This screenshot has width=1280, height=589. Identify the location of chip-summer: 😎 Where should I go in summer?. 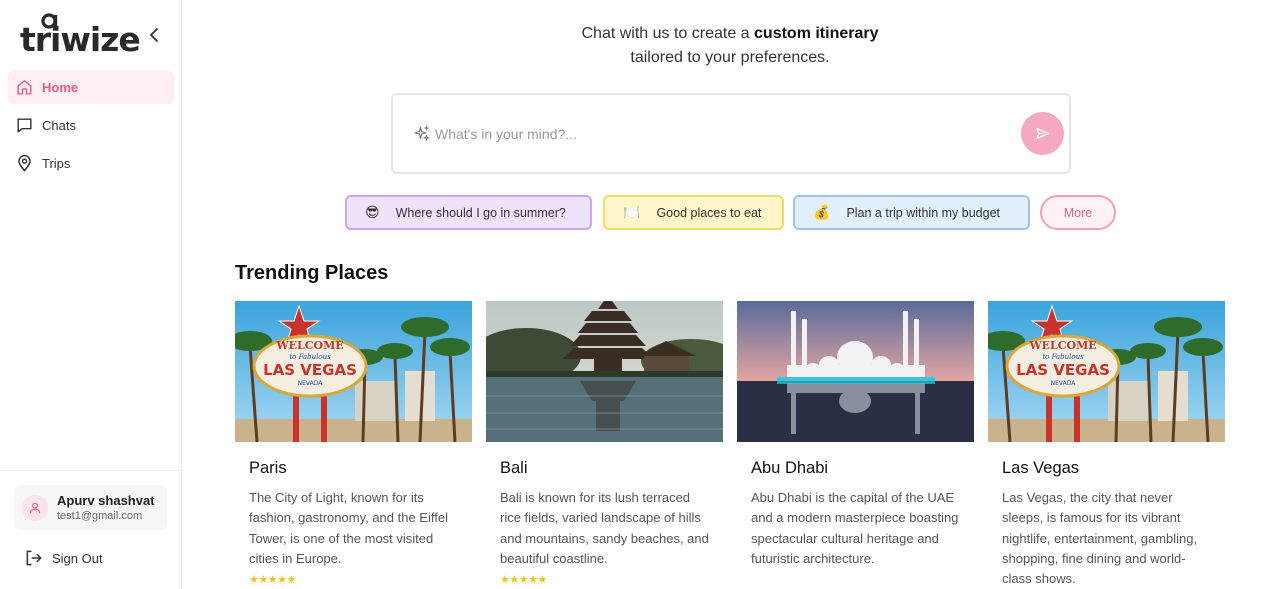
(468, 212).